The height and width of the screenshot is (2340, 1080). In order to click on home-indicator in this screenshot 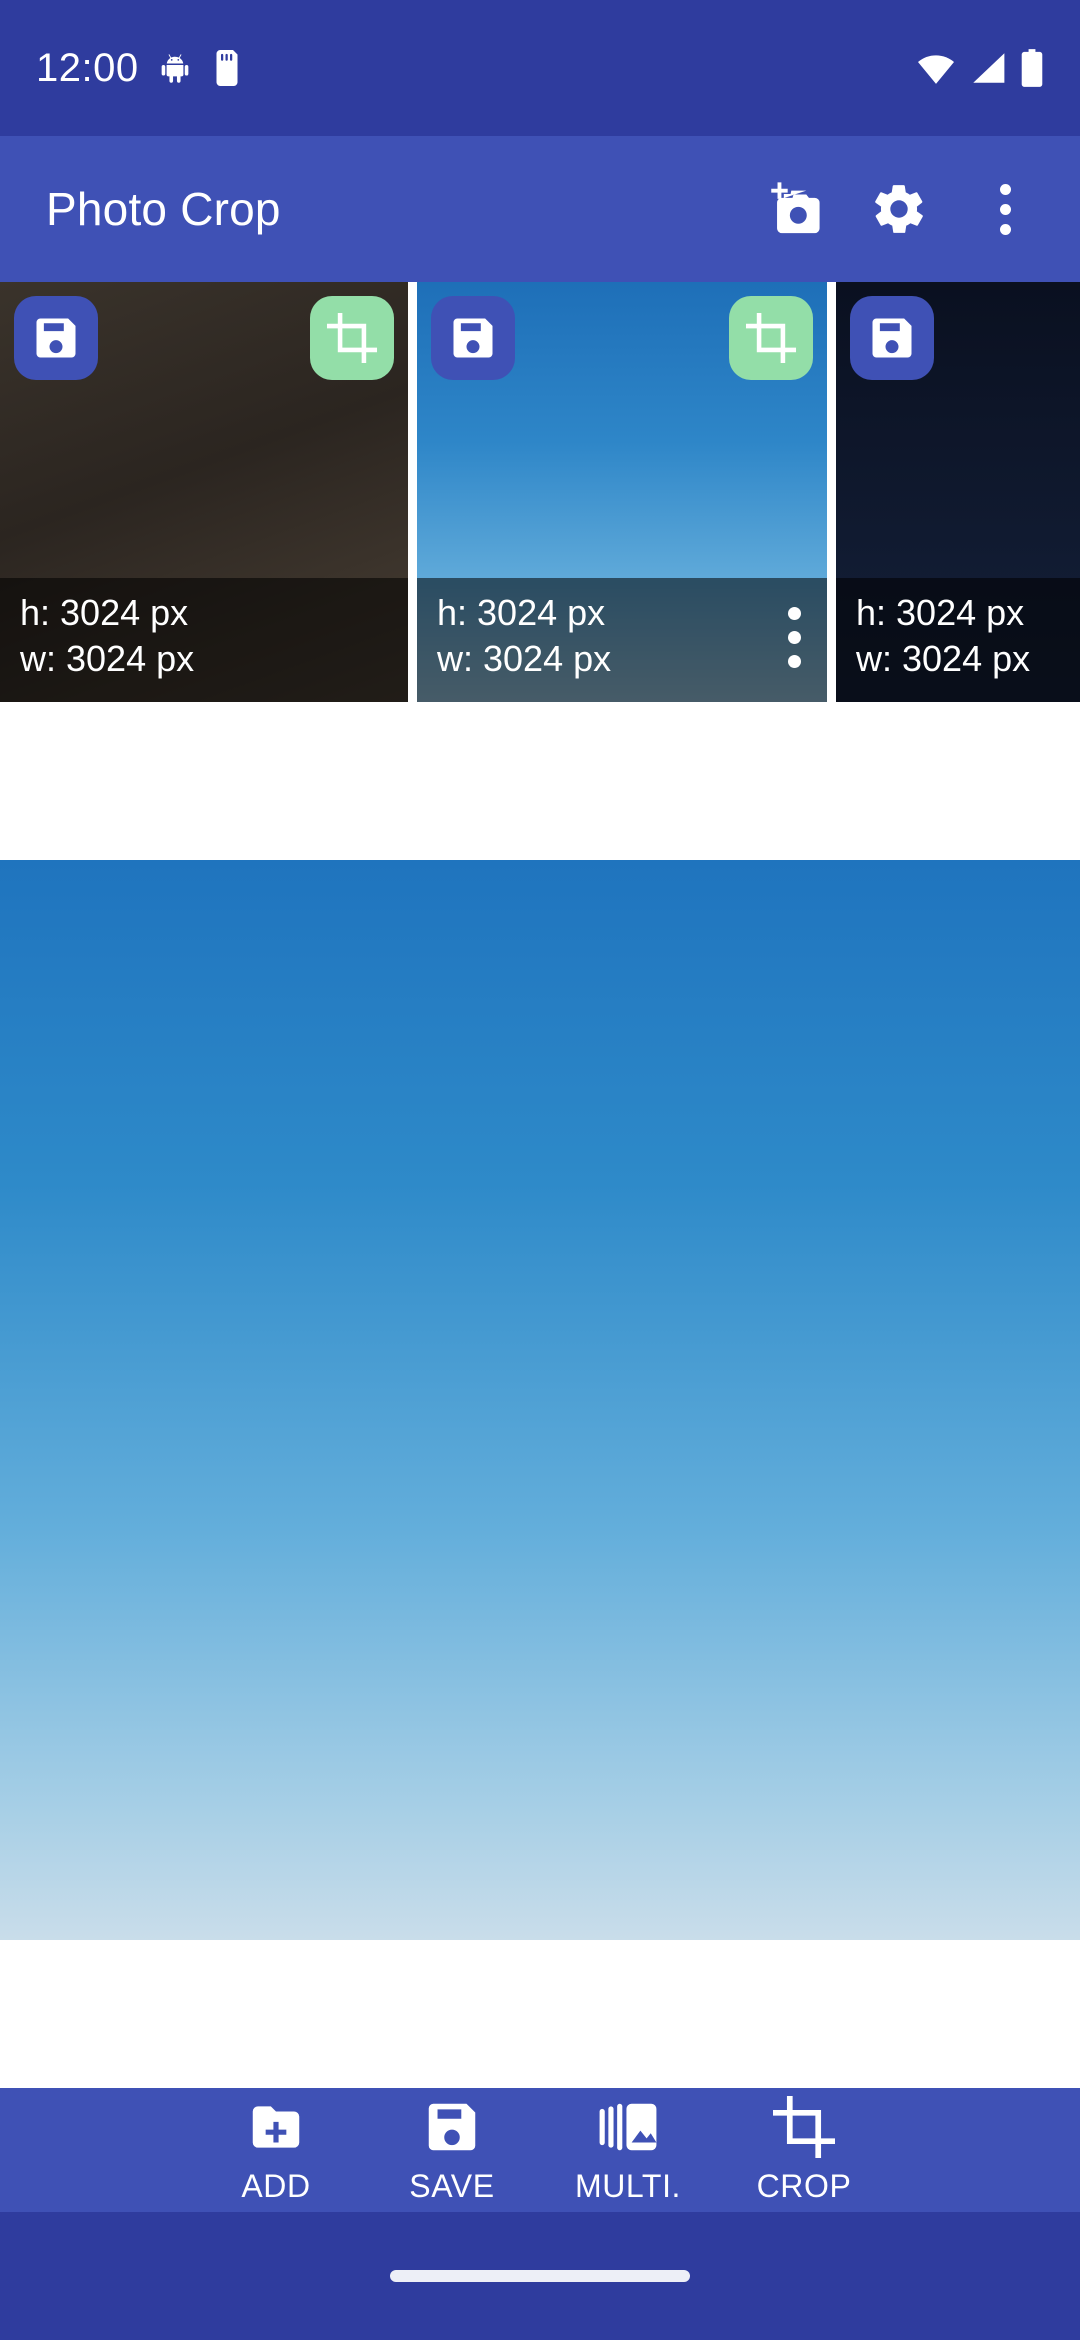, I will do `click(540, 2276)`.